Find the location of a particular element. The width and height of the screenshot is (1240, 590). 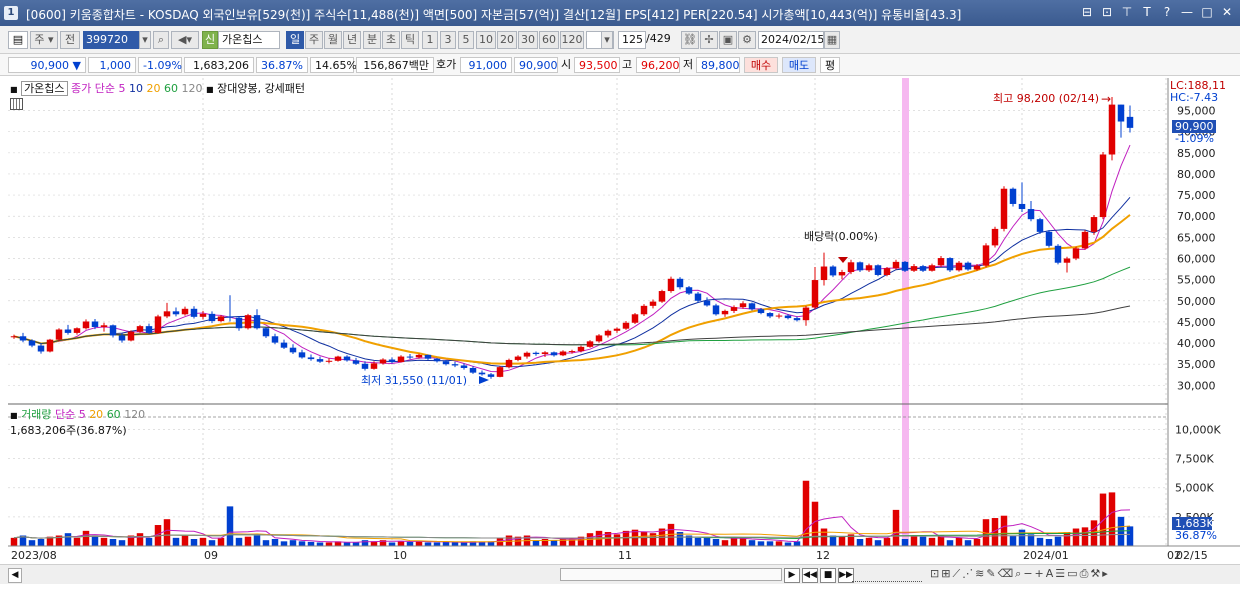

legend-stock-name: 가온칩스 is located at coordinates (44, 88).